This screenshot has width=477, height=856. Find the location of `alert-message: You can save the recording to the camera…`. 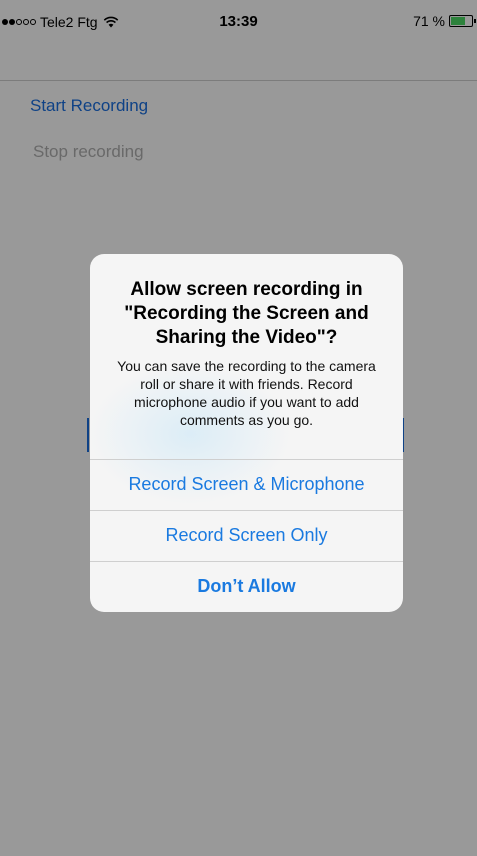

alert-message: You can save the recording to the camera… is located at coordinates (246, 393).